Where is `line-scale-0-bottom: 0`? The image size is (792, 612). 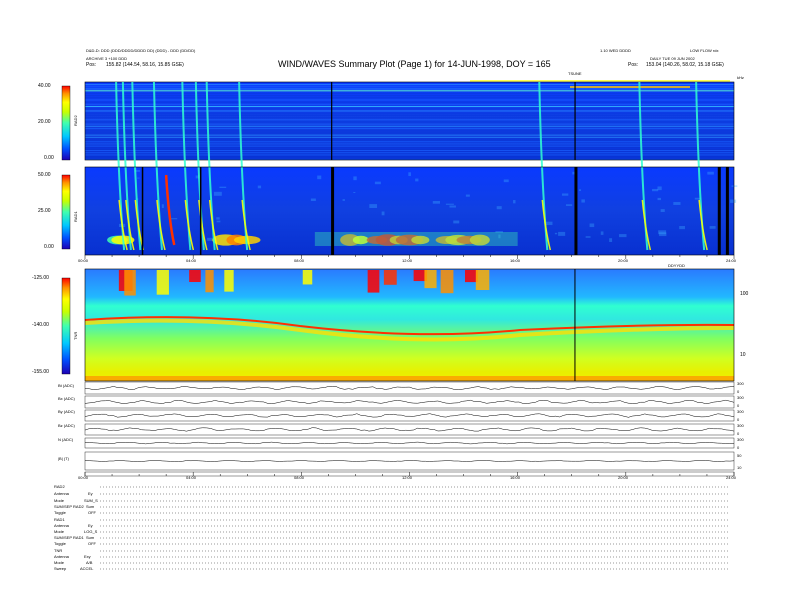
line-scale-0-bottom: 0 is located at coordinates (738, 391).